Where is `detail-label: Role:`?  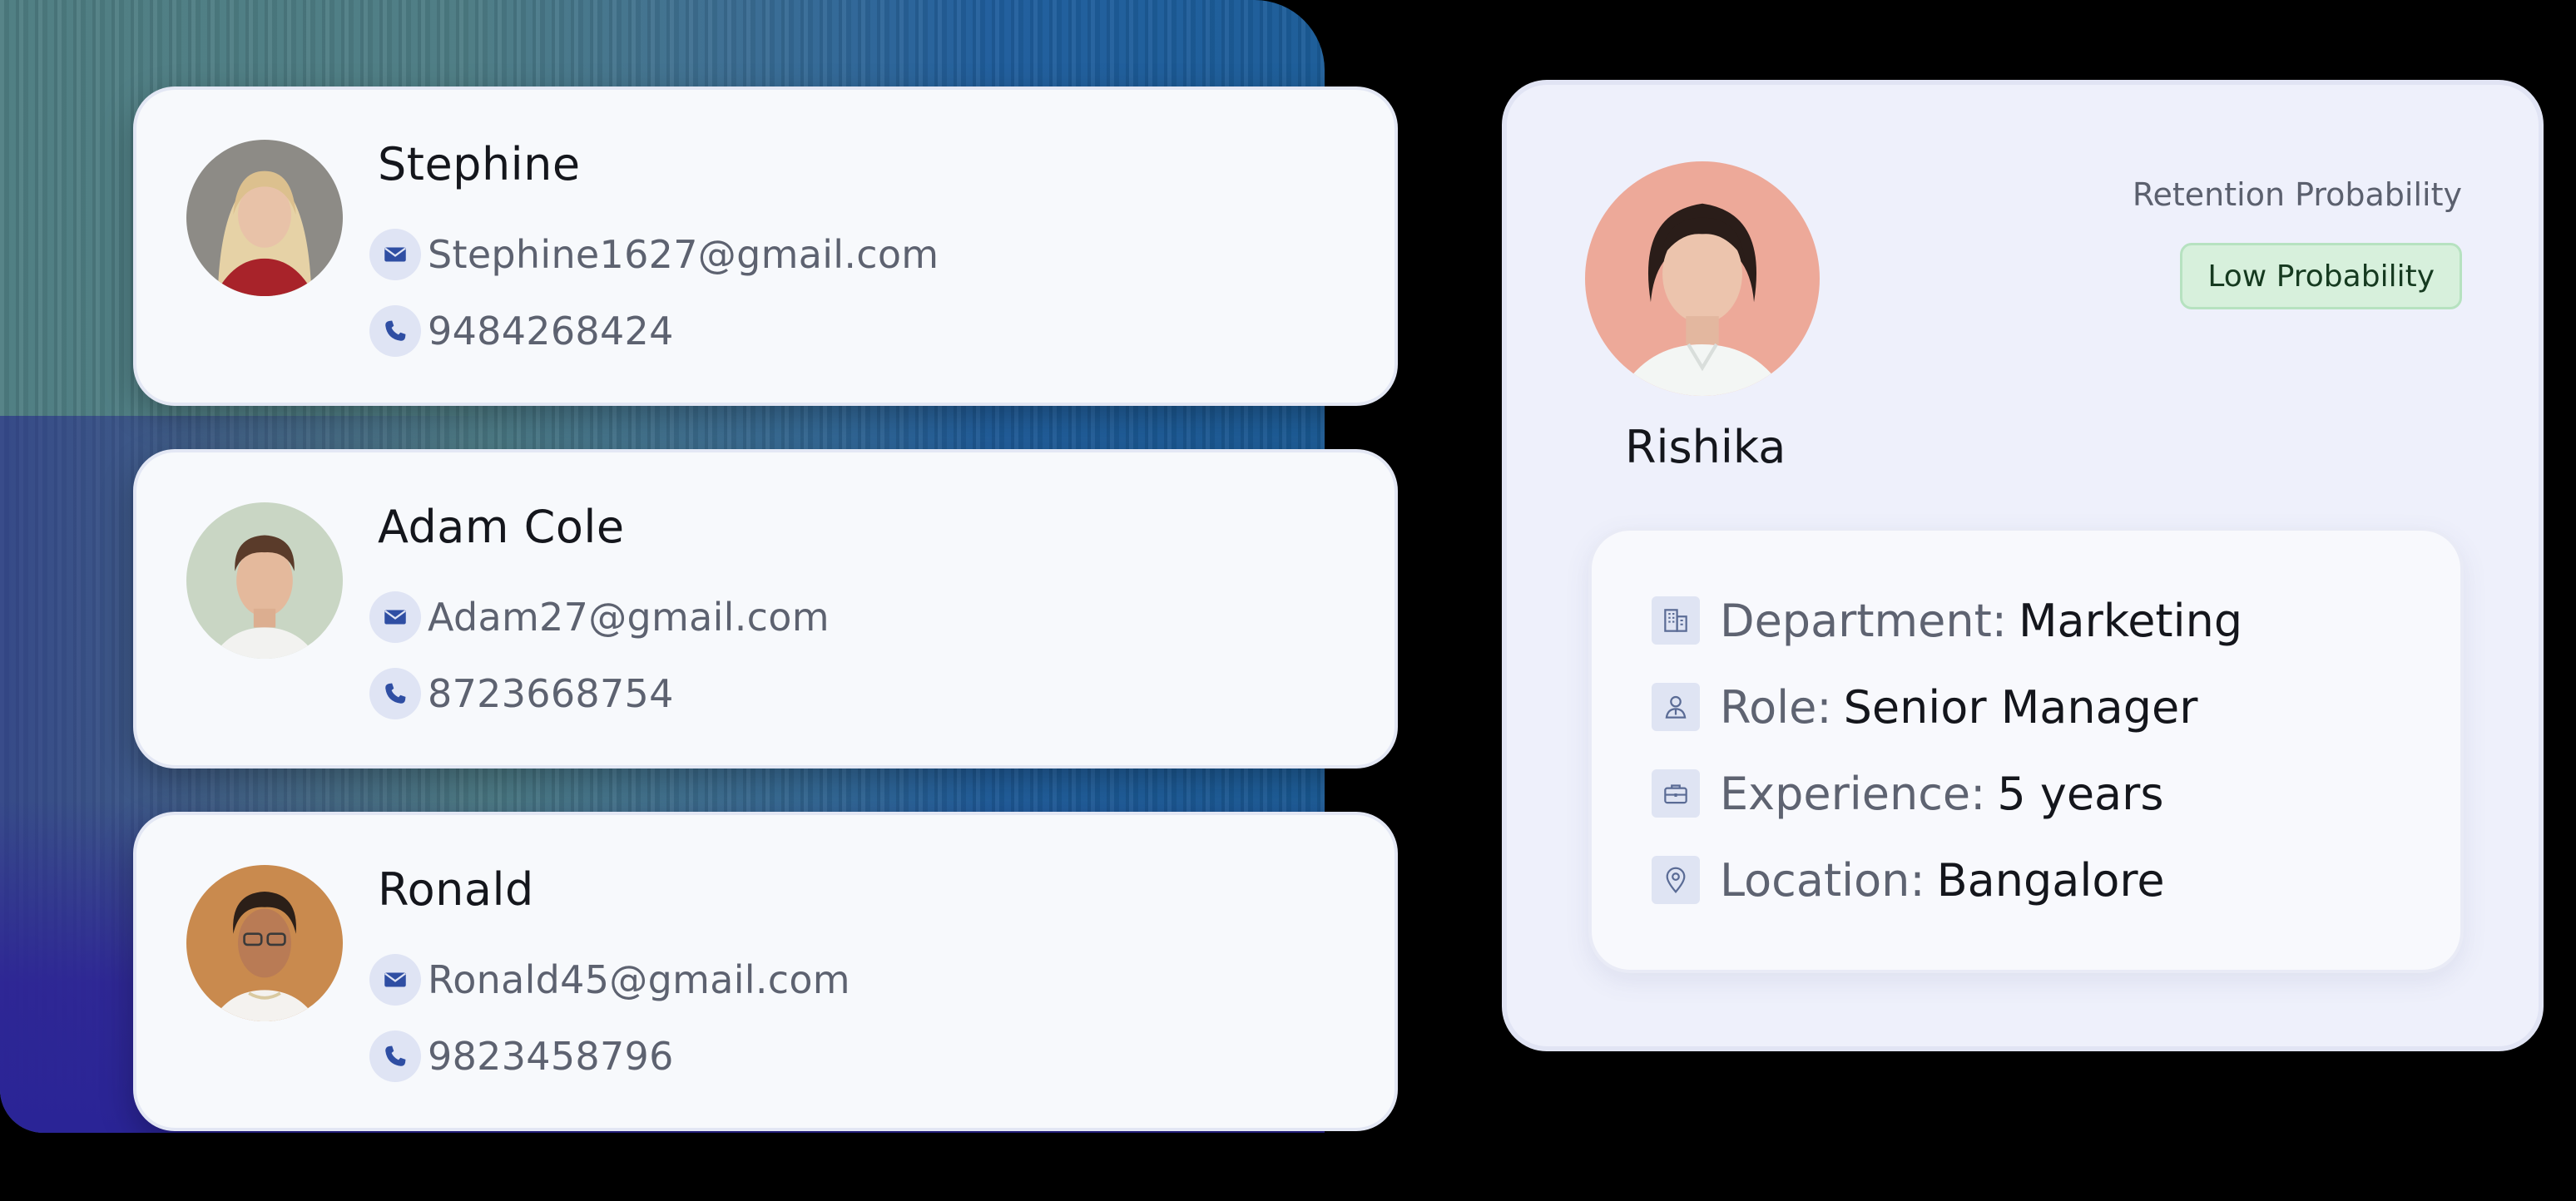 detail-label: Role: is located at coordinates (1776, 707).